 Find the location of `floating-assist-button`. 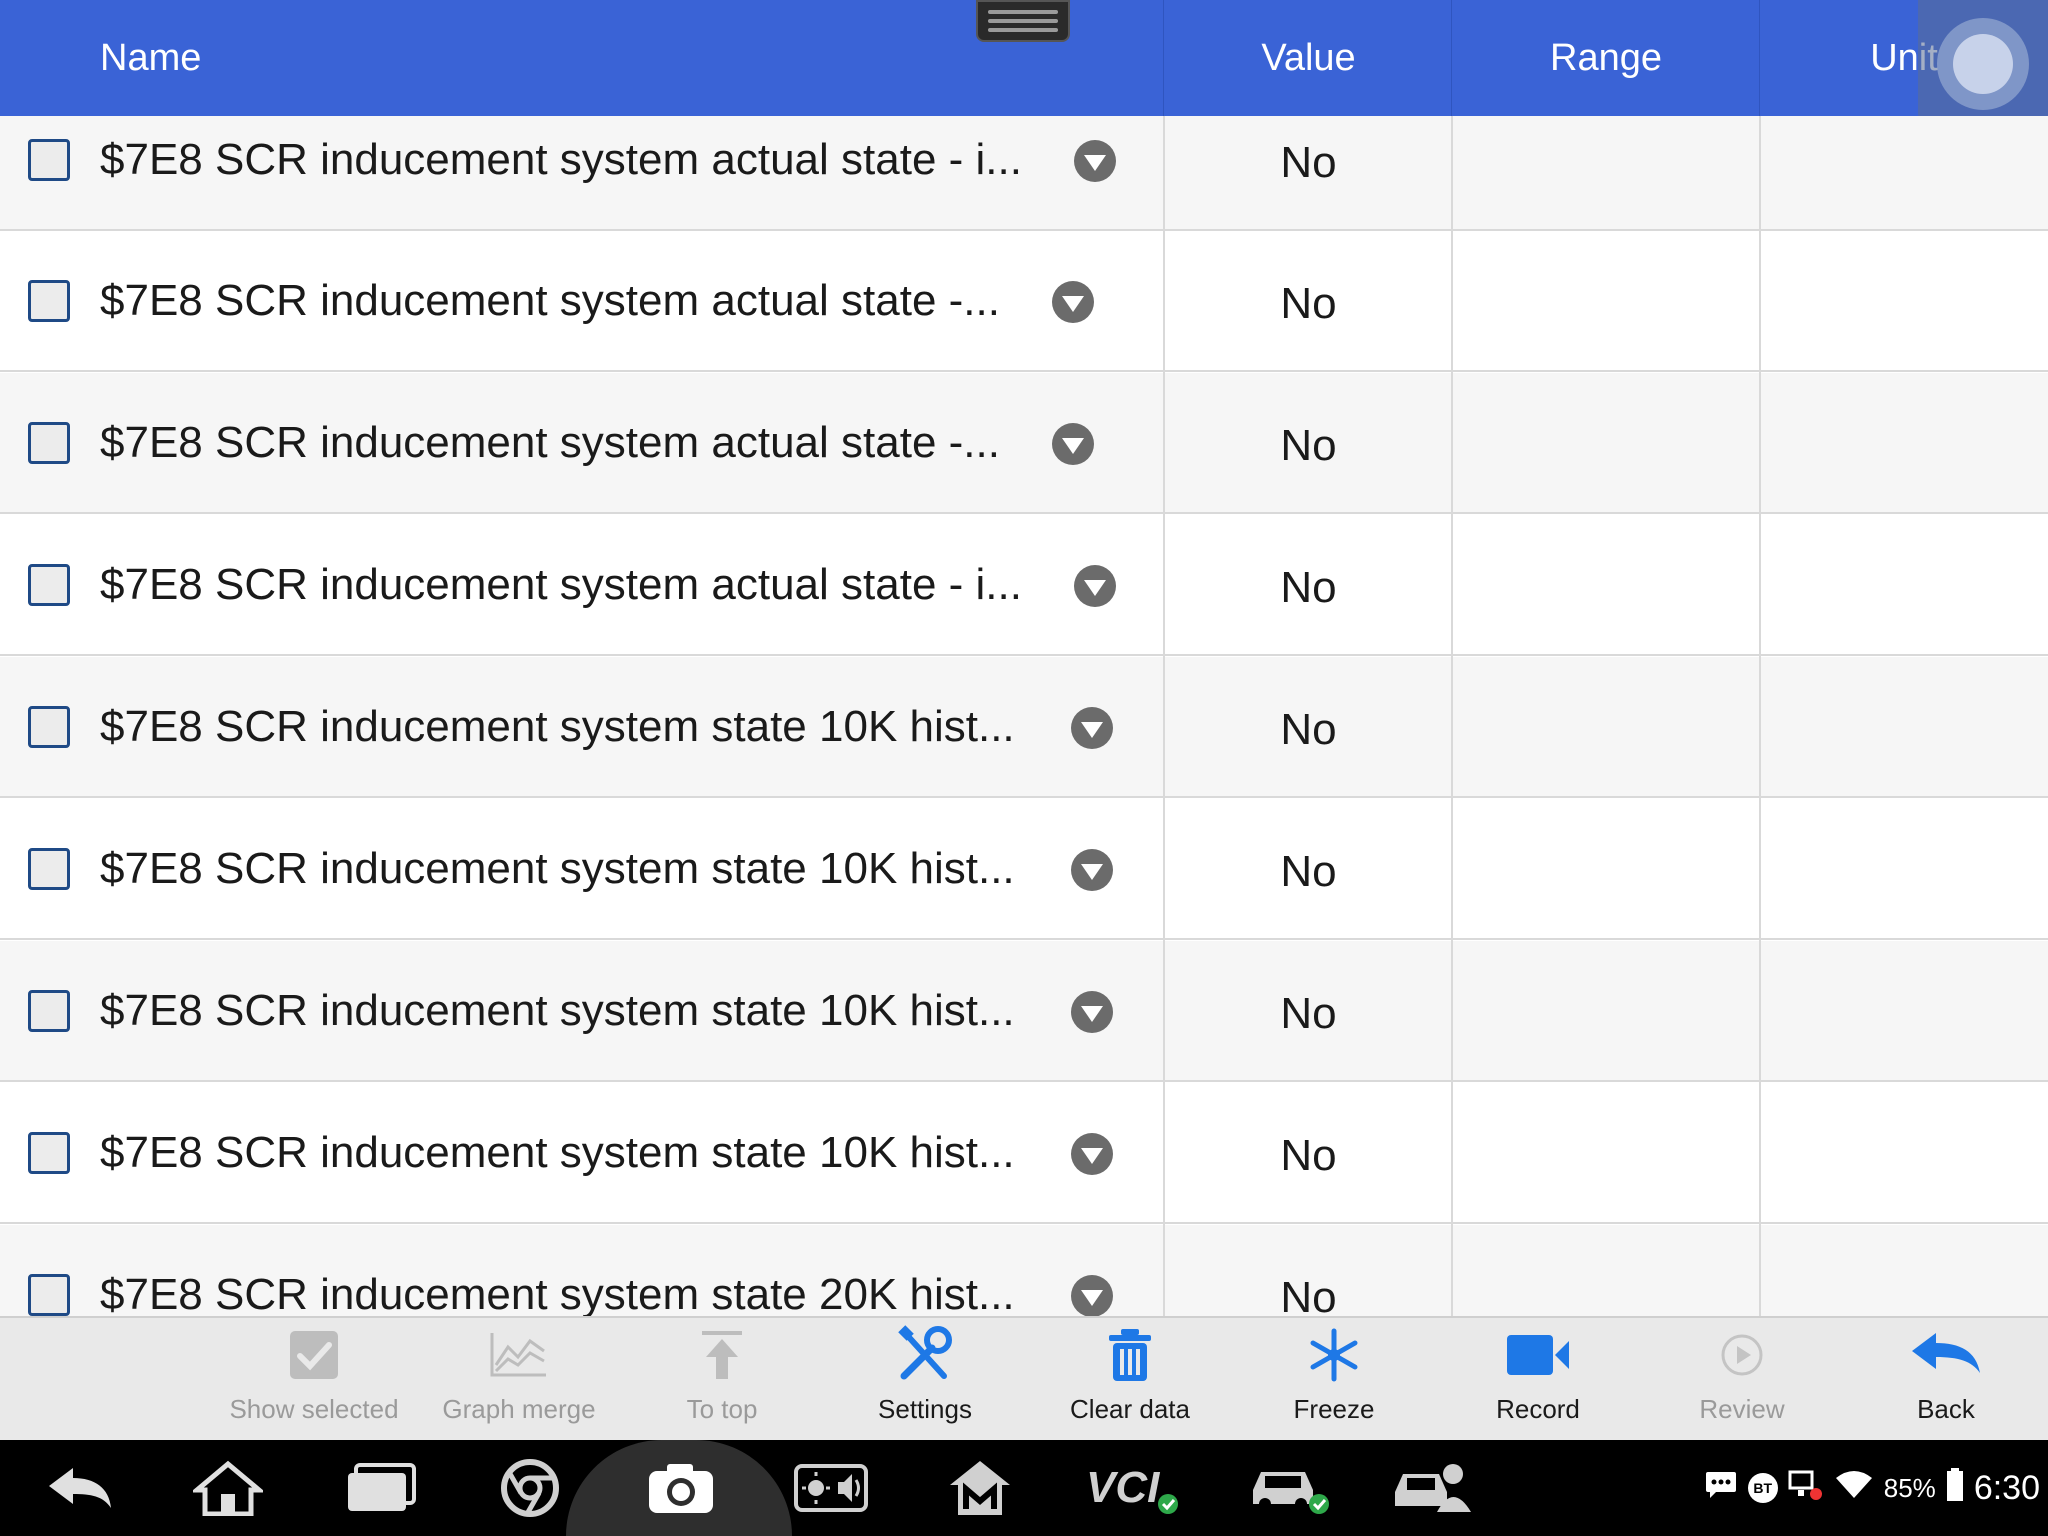

floating-assist-button is located at coordinates (1983, 64).